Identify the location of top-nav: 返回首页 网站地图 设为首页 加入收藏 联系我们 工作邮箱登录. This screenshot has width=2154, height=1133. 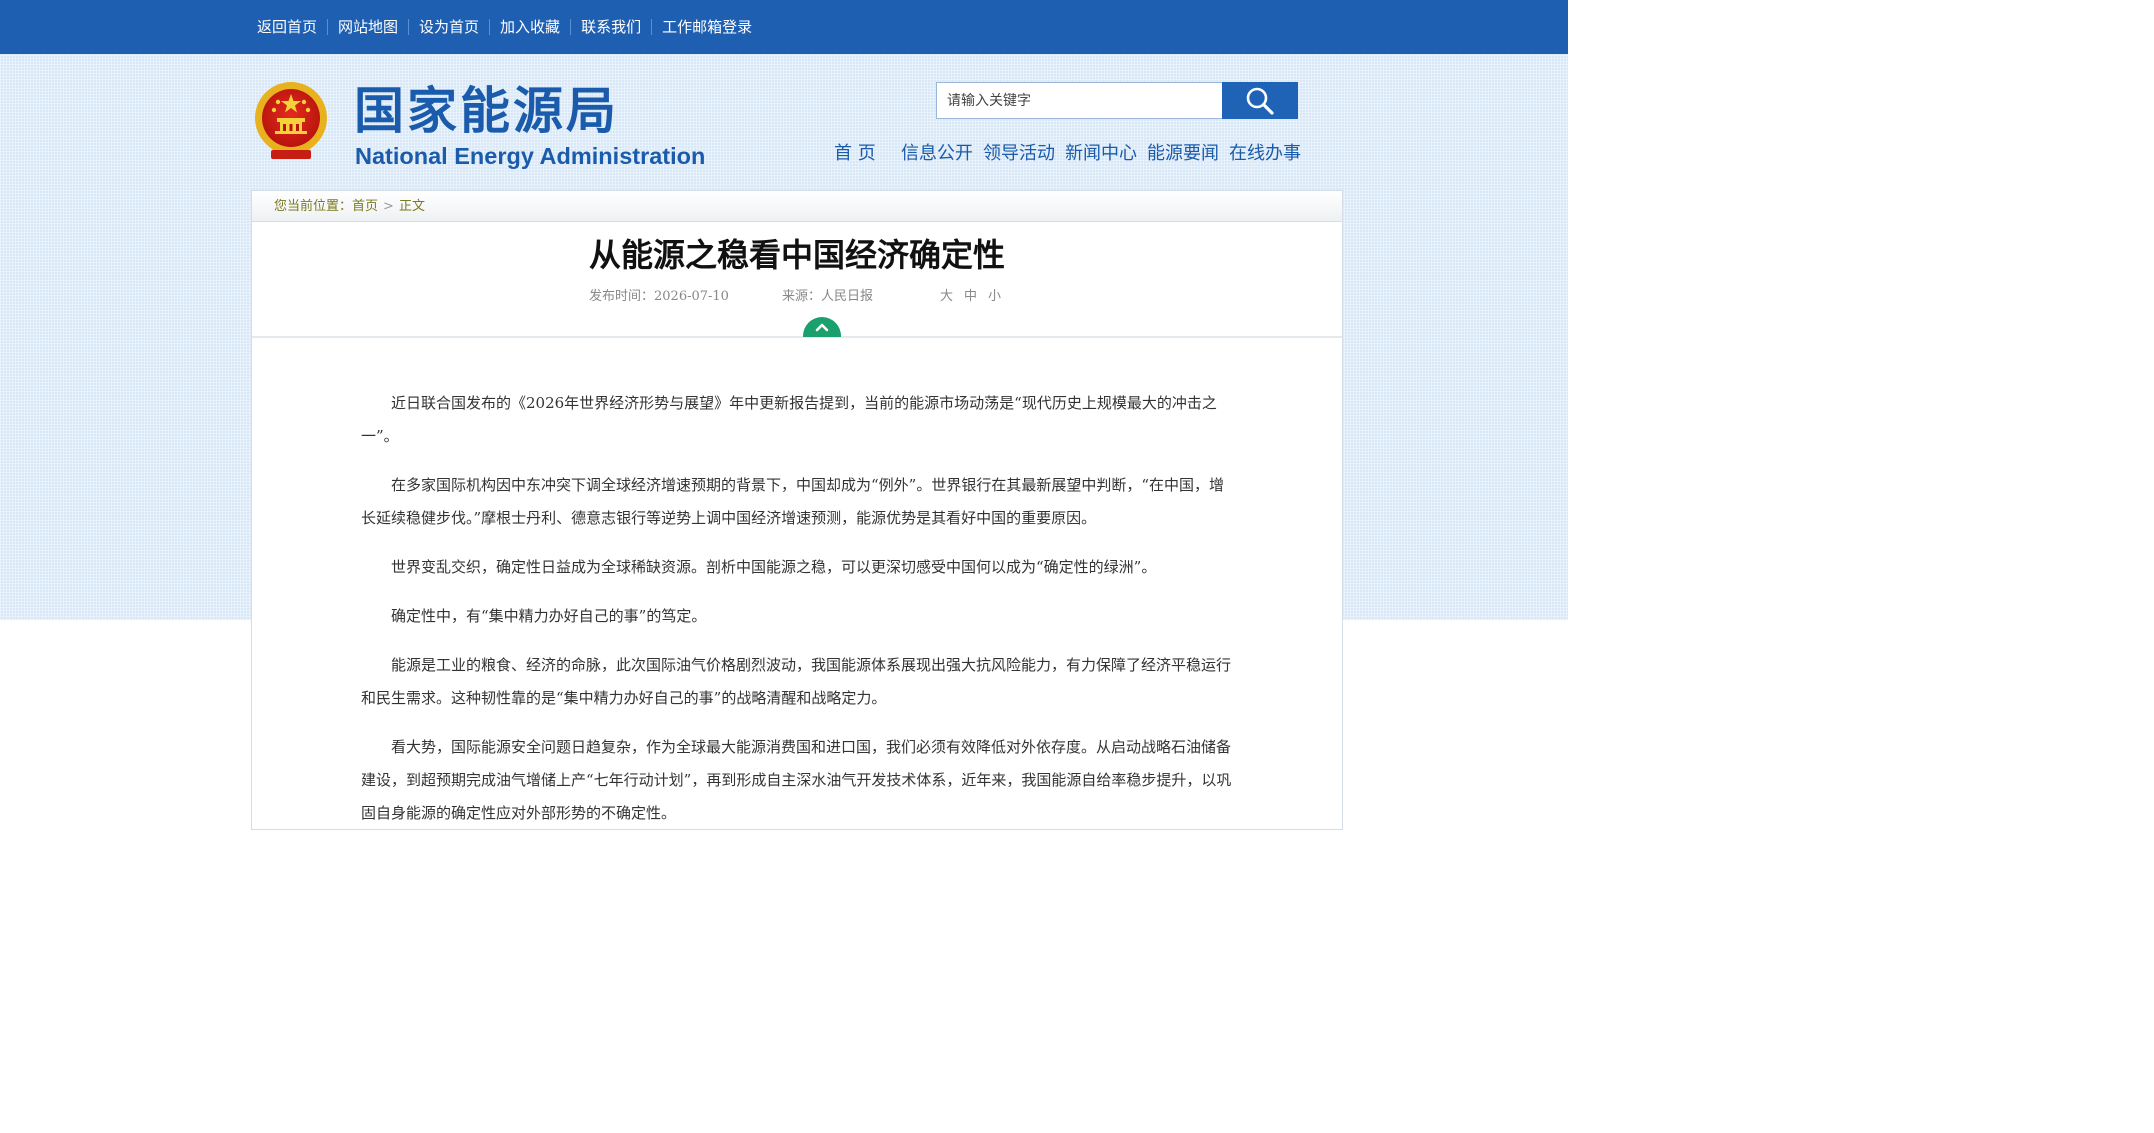
(509, 27).